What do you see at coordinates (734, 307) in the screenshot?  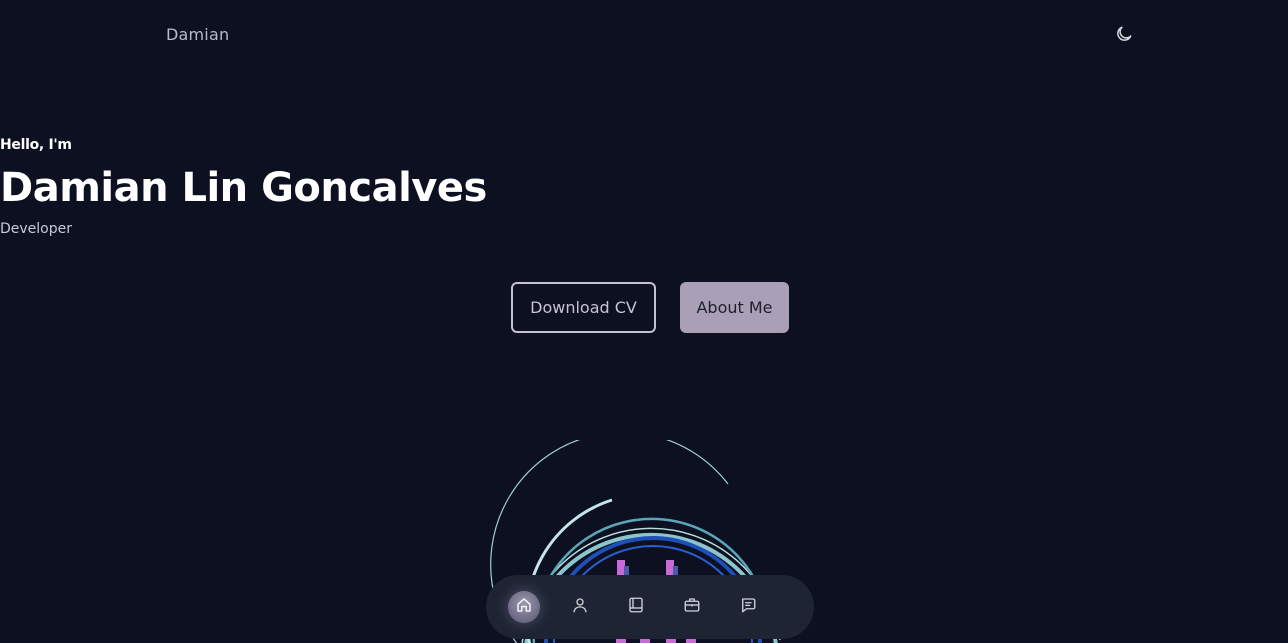 I see `about-me-button: About Me` at bounding box center [734, 307].